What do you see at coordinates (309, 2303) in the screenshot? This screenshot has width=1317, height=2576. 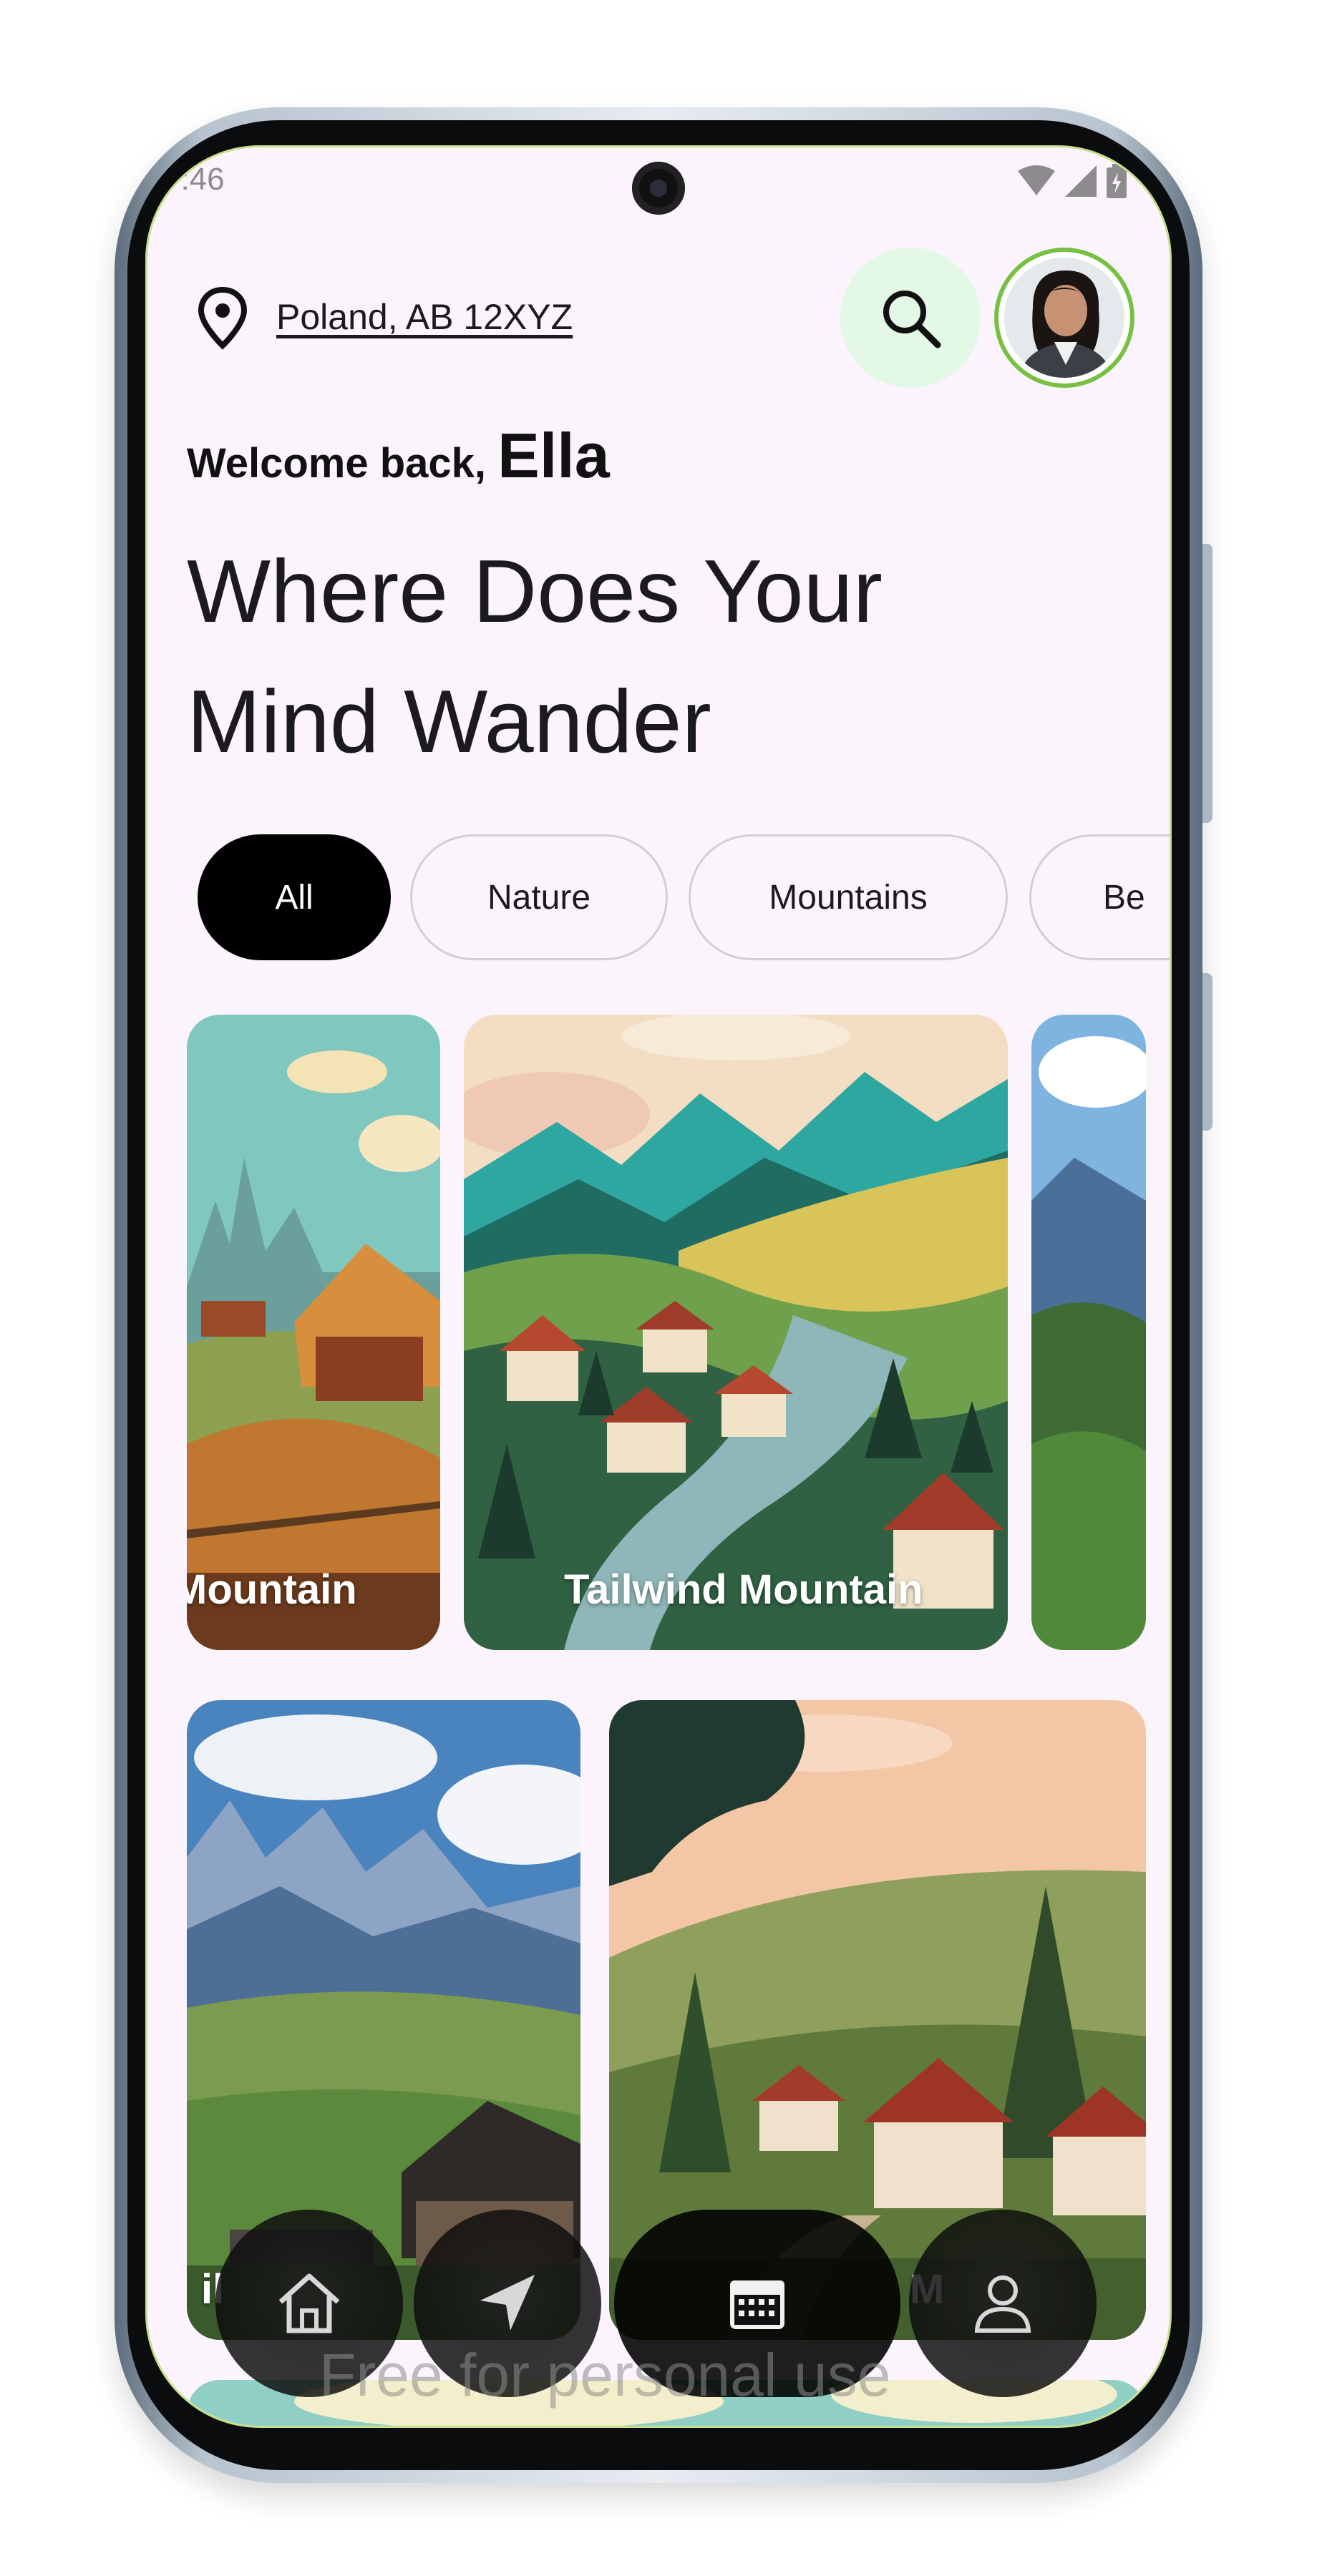 I see `home-icon` at bounding box center [309, 2303].